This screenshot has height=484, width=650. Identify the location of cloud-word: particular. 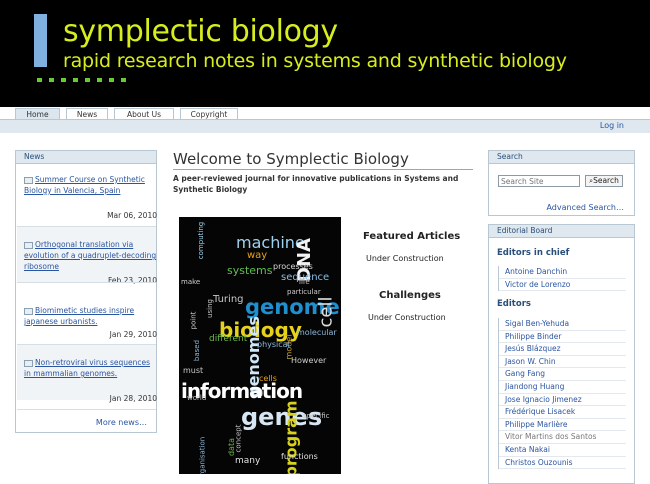
(304, 292).